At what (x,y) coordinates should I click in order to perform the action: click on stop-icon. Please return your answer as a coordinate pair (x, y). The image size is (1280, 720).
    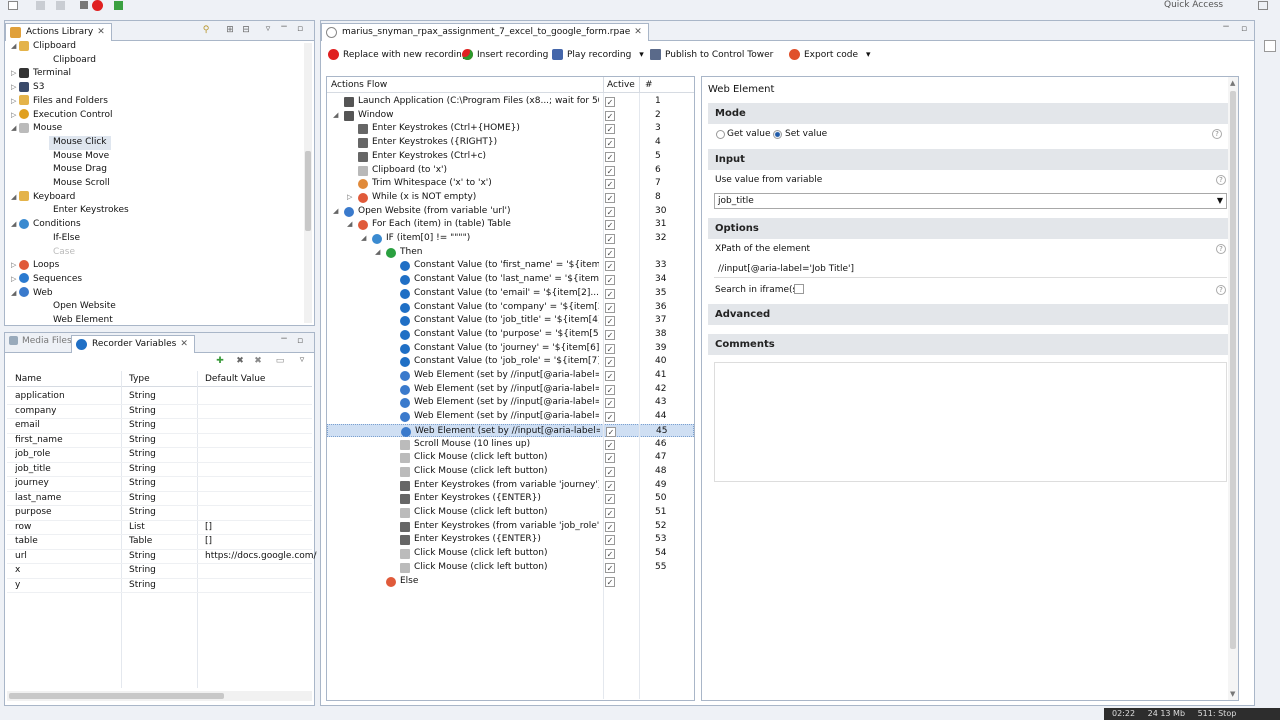
    Looking at the image, I should click on (84, 5).